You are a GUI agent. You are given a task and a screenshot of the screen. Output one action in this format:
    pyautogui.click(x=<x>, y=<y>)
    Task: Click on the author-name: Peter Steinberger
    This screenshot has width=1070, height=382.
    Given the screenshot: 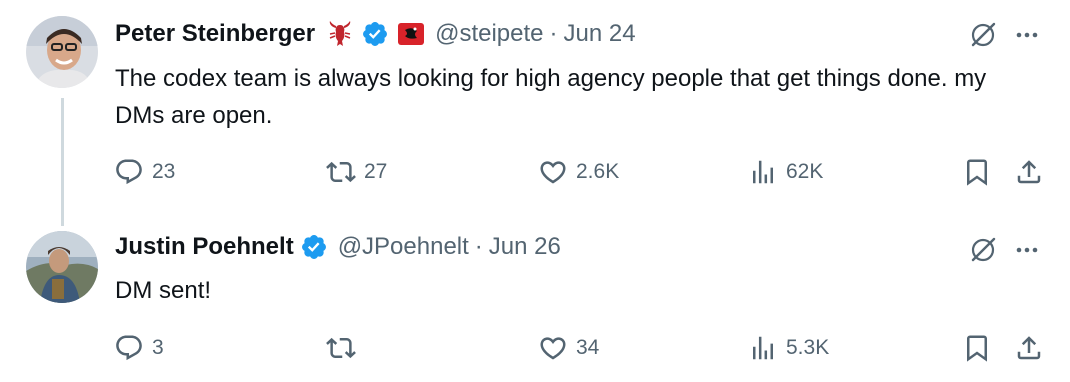 What is the action you would take?
    pyautogui.click(x=215, y=34)
    